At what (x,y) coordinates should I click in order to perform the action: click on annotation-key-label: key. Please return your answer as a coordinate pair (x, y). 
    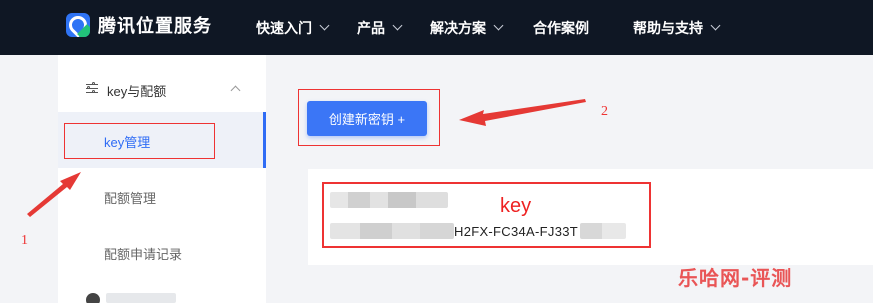
    Looking at the image, I should click on (516, 206).